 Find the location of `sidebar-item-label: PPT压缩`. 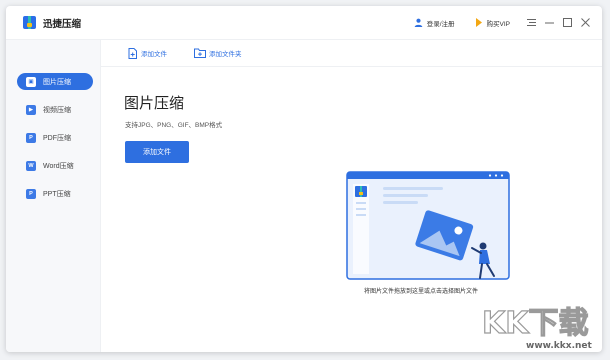

sidebar-item-label: PPT压缩 is located at coordinates (57, 194).